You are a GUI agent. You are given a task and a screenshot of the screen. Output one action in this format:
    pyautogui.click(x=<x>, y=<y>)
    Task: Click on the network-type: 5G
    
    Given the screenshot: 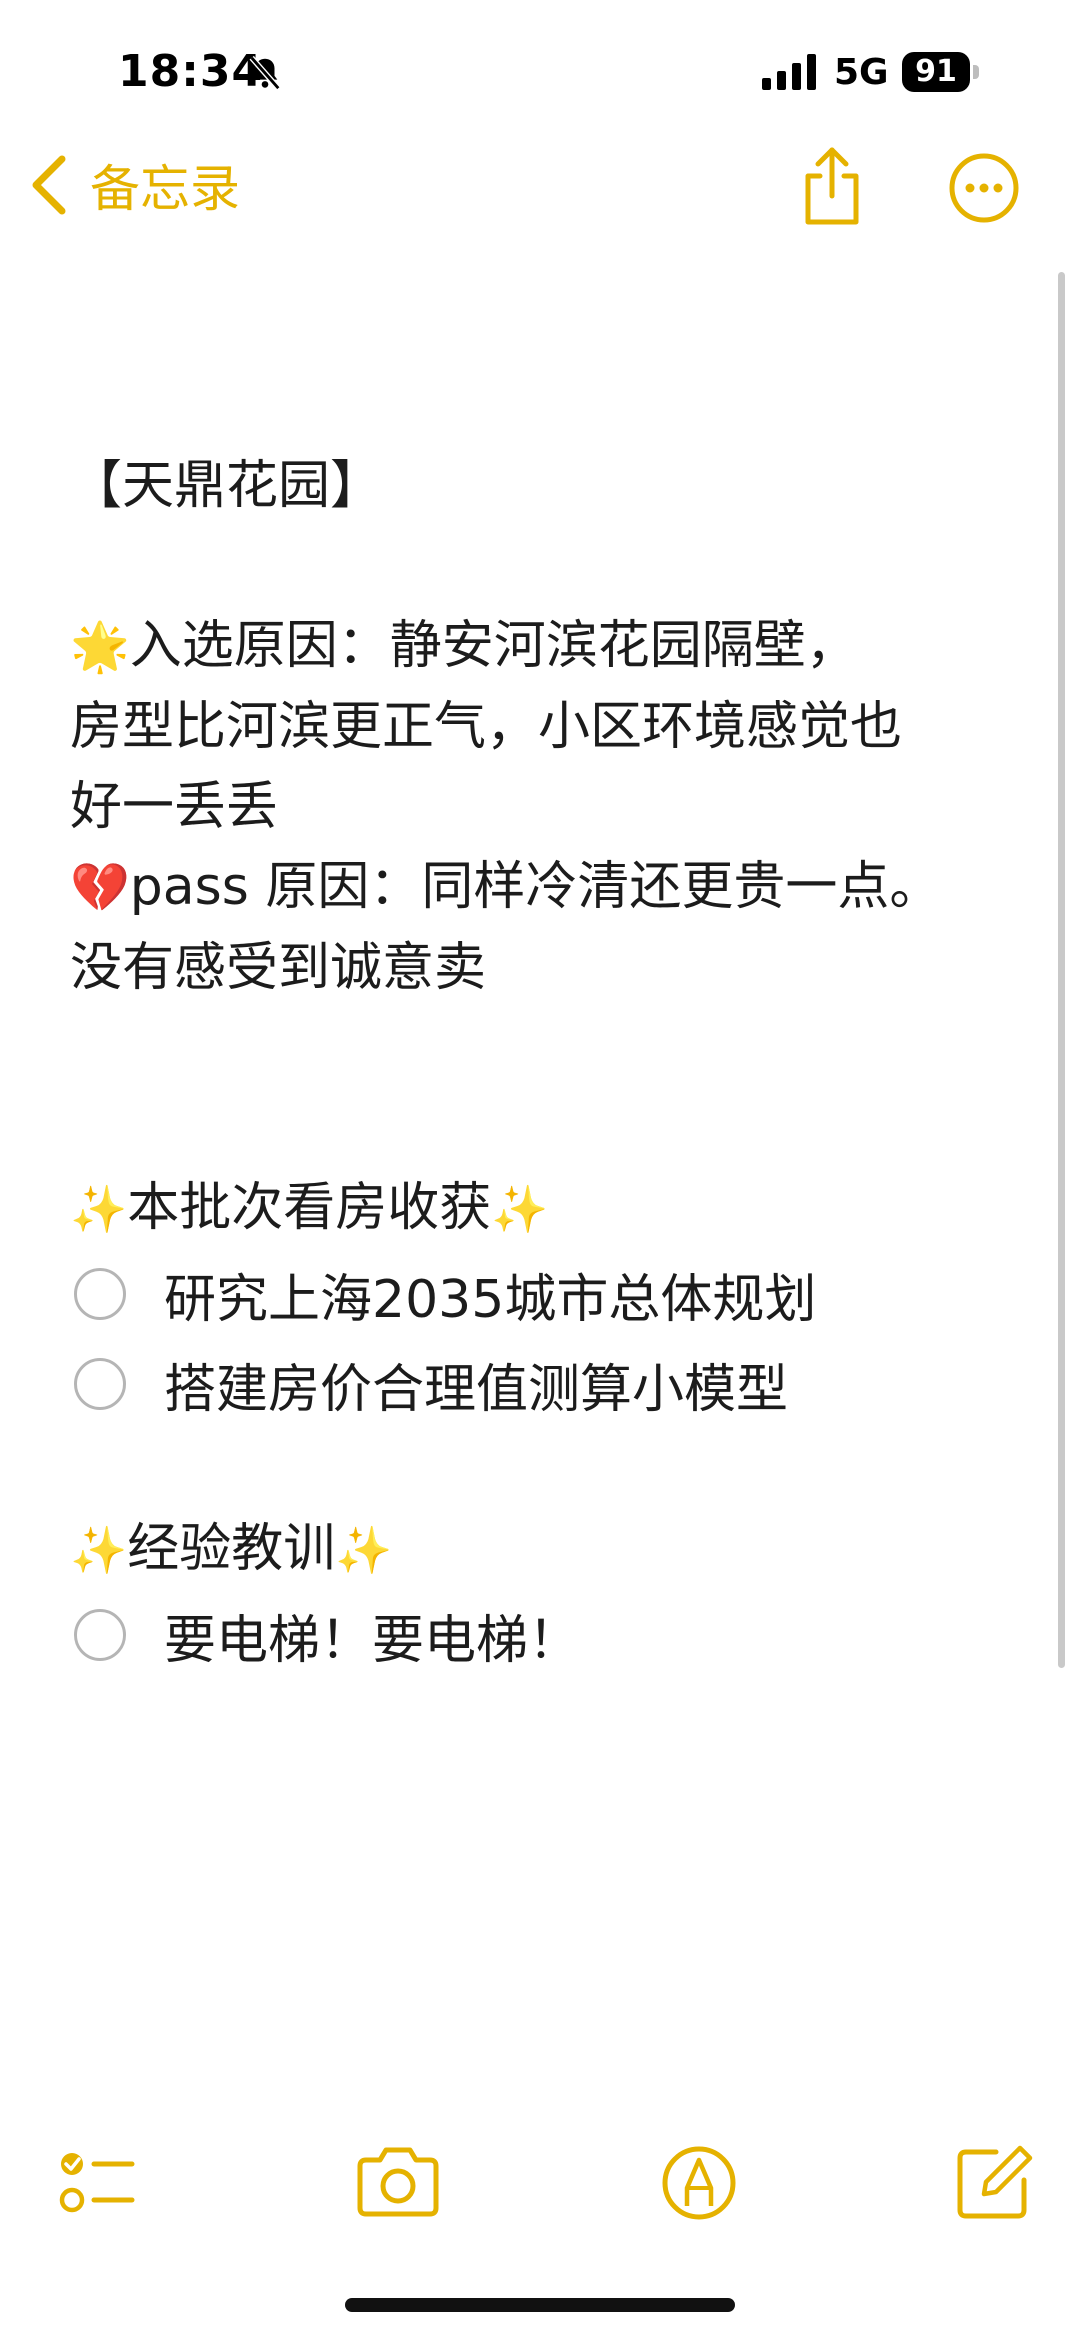 What is the action you would take?
    pyautogui.click(x=861, y=72)
    